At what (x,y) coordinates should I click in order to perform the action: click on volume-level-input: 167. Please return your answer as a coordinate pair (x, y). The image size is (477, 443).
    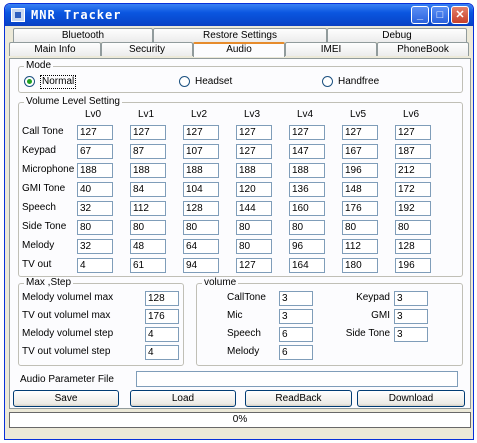
    Looking at the image, I should click on (360, 151).